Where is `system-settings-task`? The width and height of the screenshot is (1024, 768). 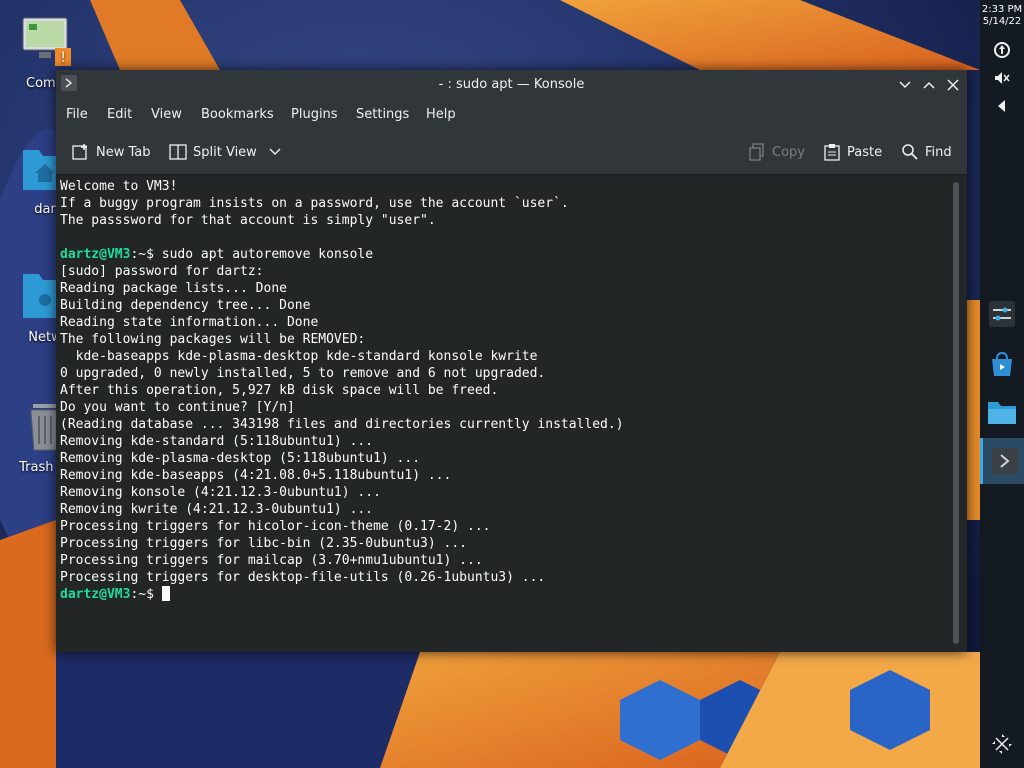
system-settings-task is located at coordinates (1002, 314).